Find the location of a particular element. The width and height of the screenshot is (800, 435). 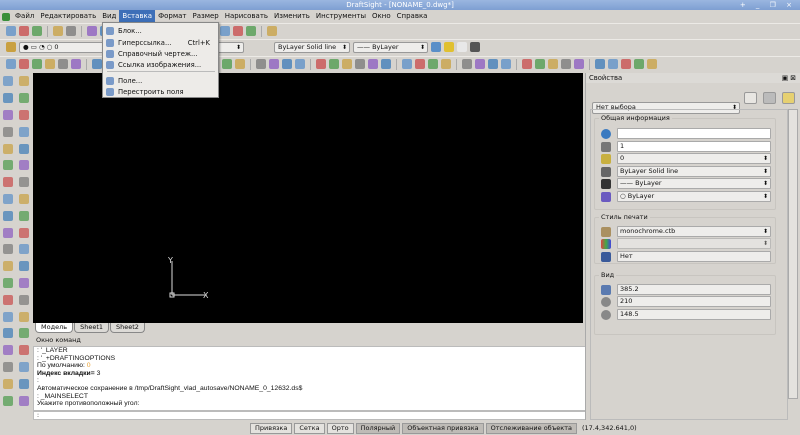

standard-tool-0-icon is located at coordinates (11, 31).